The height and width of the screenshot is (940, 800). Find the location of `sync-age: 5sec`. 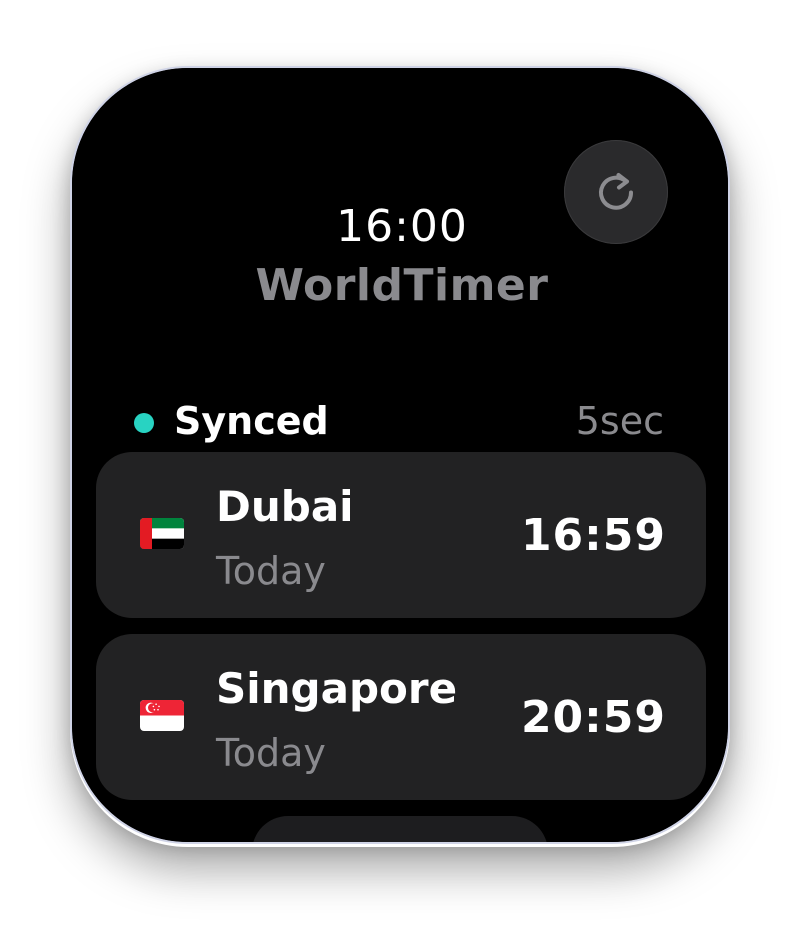

sync-age: 5sec is located at coordinates (619, 421).